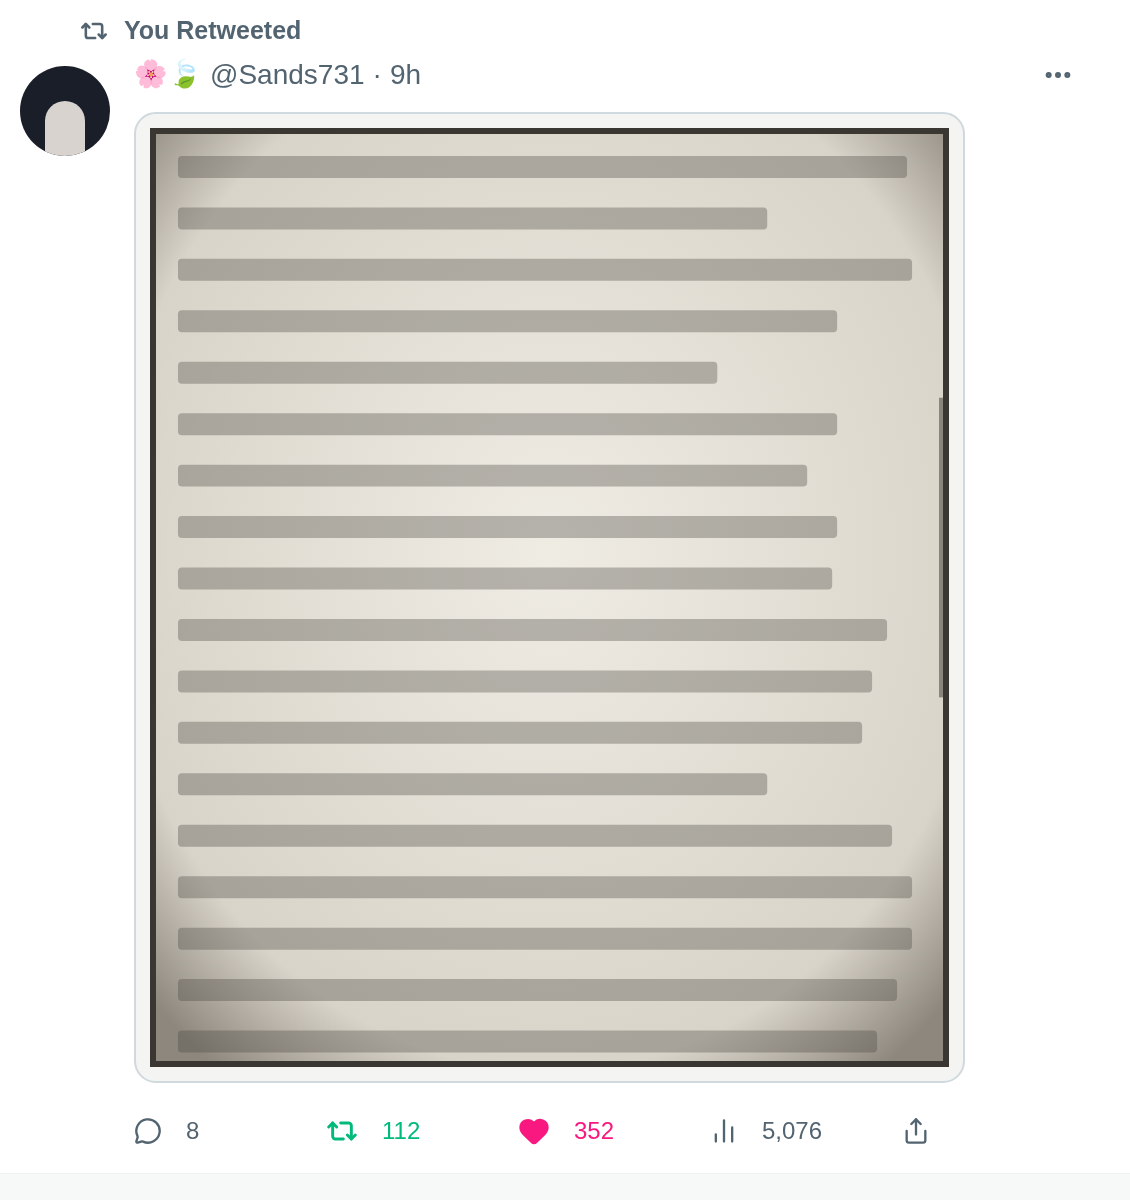 The image size is (1130, 1200). What do you see at coordinates (193, 1130) in the screenshot?
I see `action-count: 8` at bounding box center [193, 1130].